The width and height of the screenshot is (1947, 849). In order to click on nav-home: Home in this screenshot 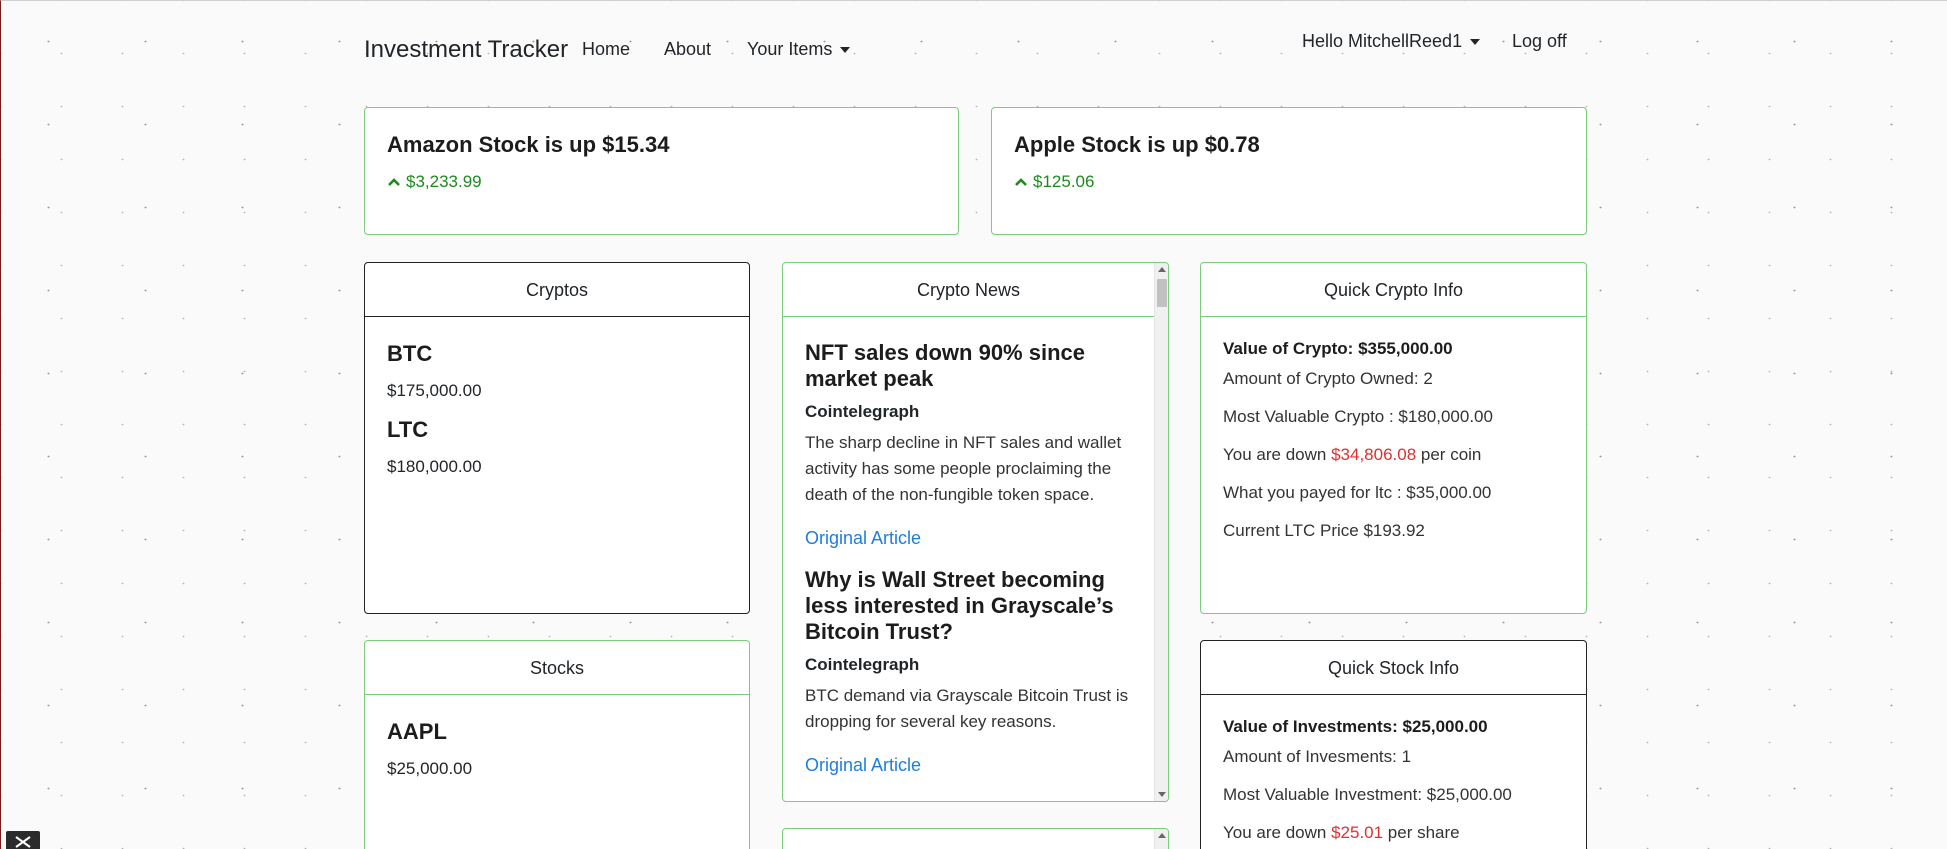, I will do `click(606, 49)`.